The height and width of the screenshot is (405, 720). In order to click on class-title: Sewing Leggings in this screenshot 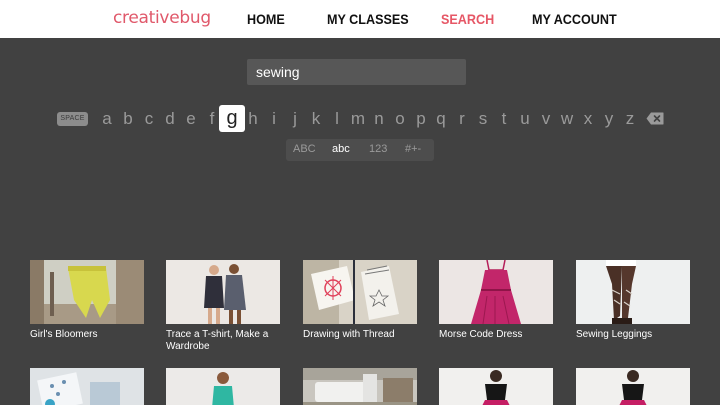, I will do `click(614, 334)`.